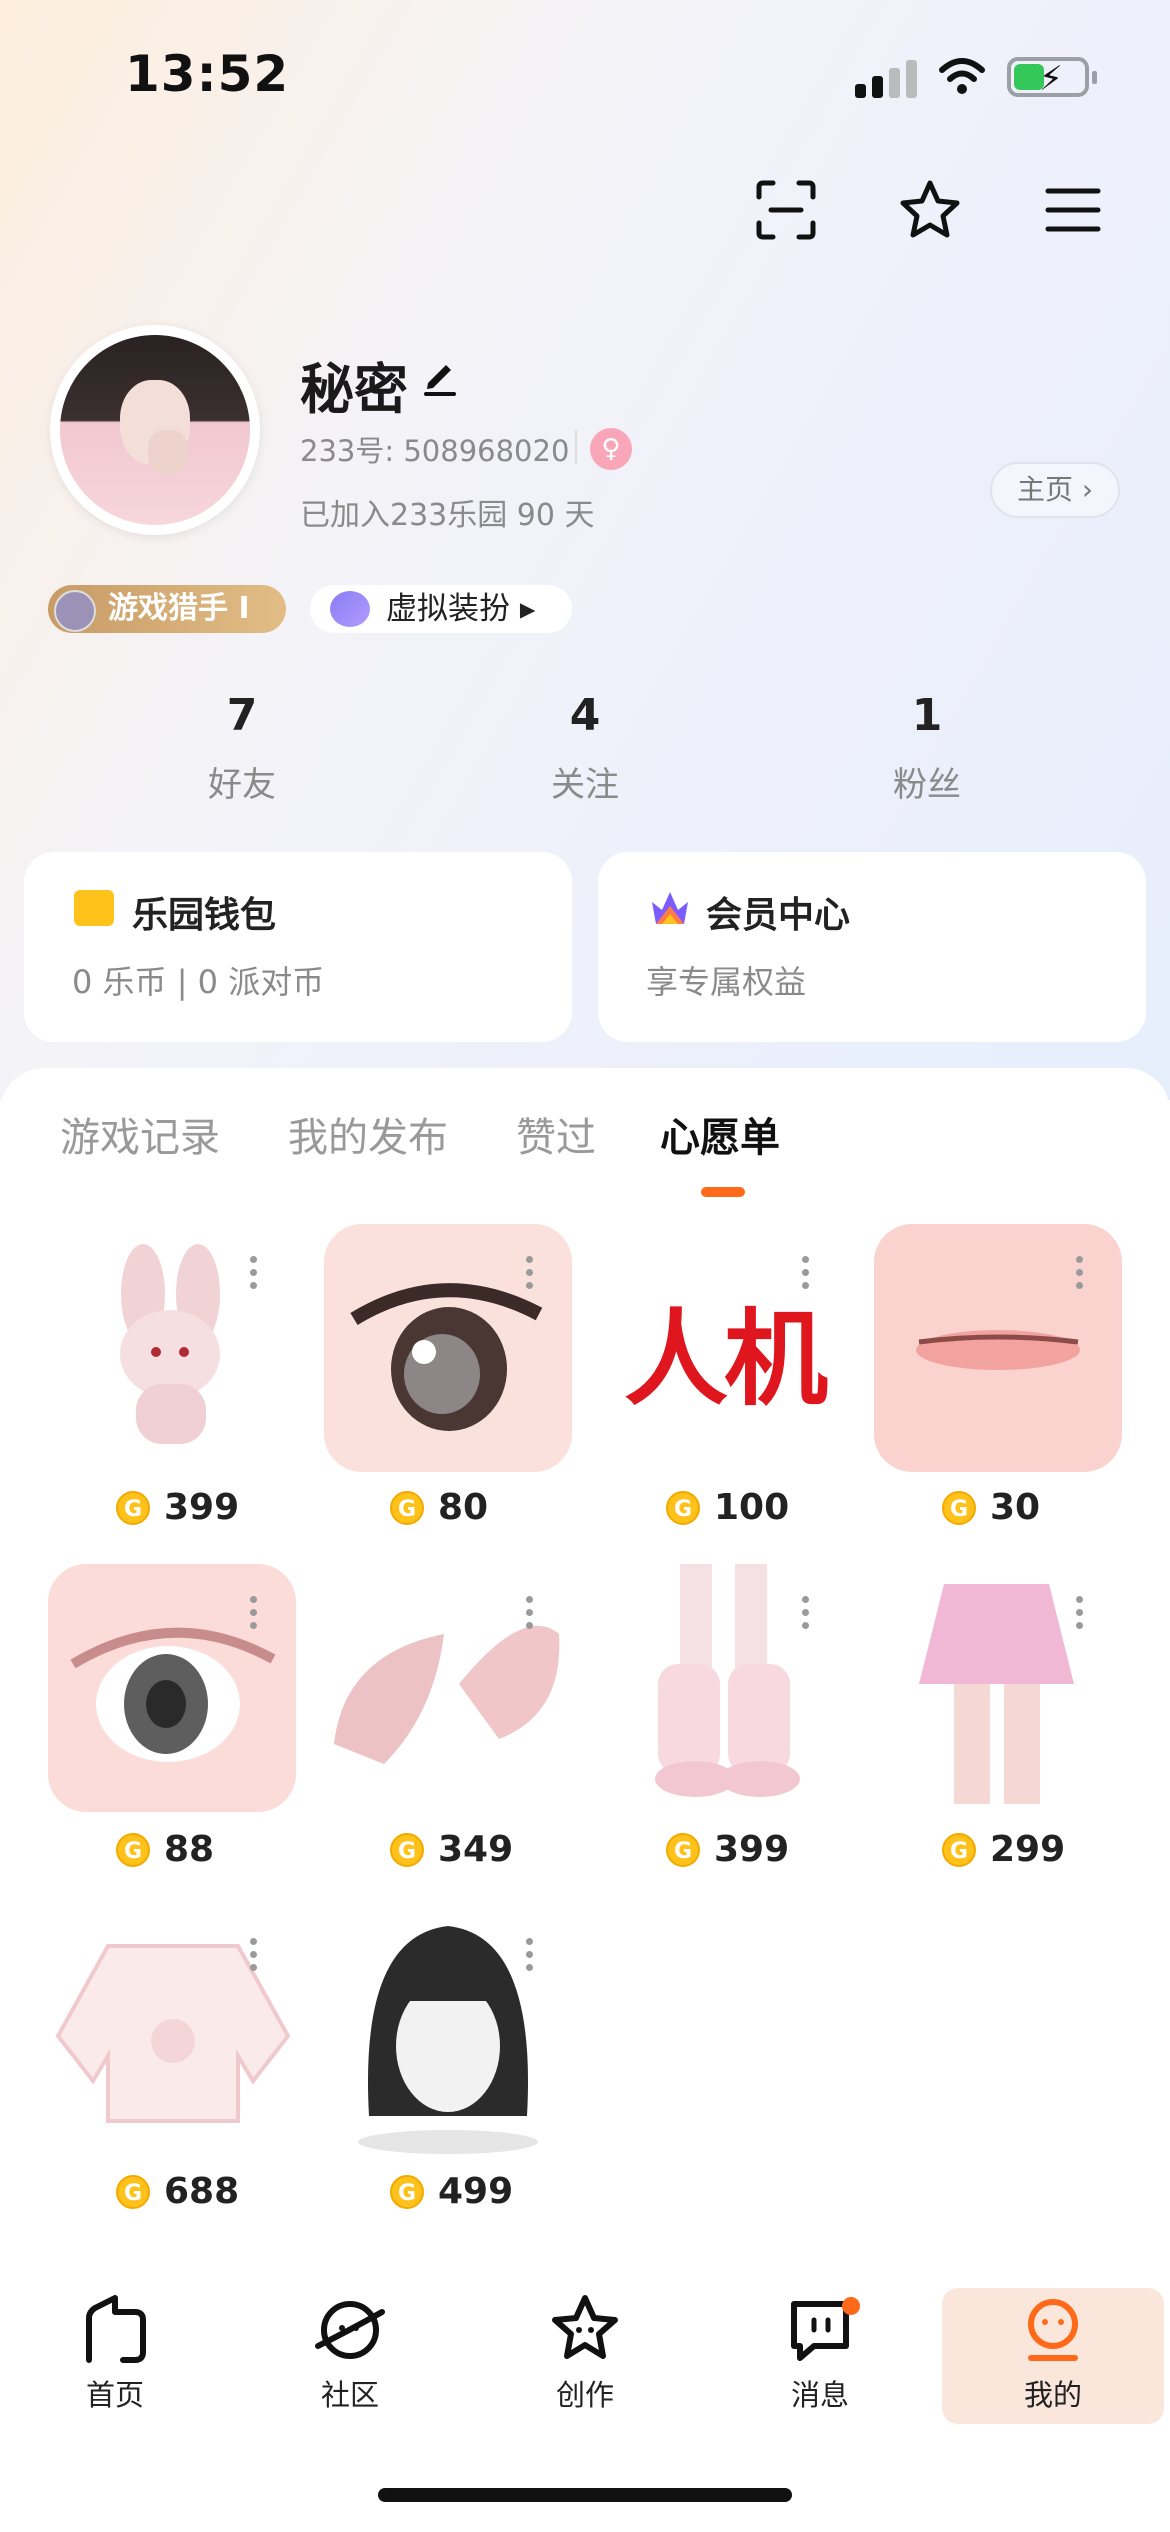  What do you see at coordinates (1052, 78) in the screenshot?
I see `battery-icon: ⚡` at bounding box center [1052, 78].